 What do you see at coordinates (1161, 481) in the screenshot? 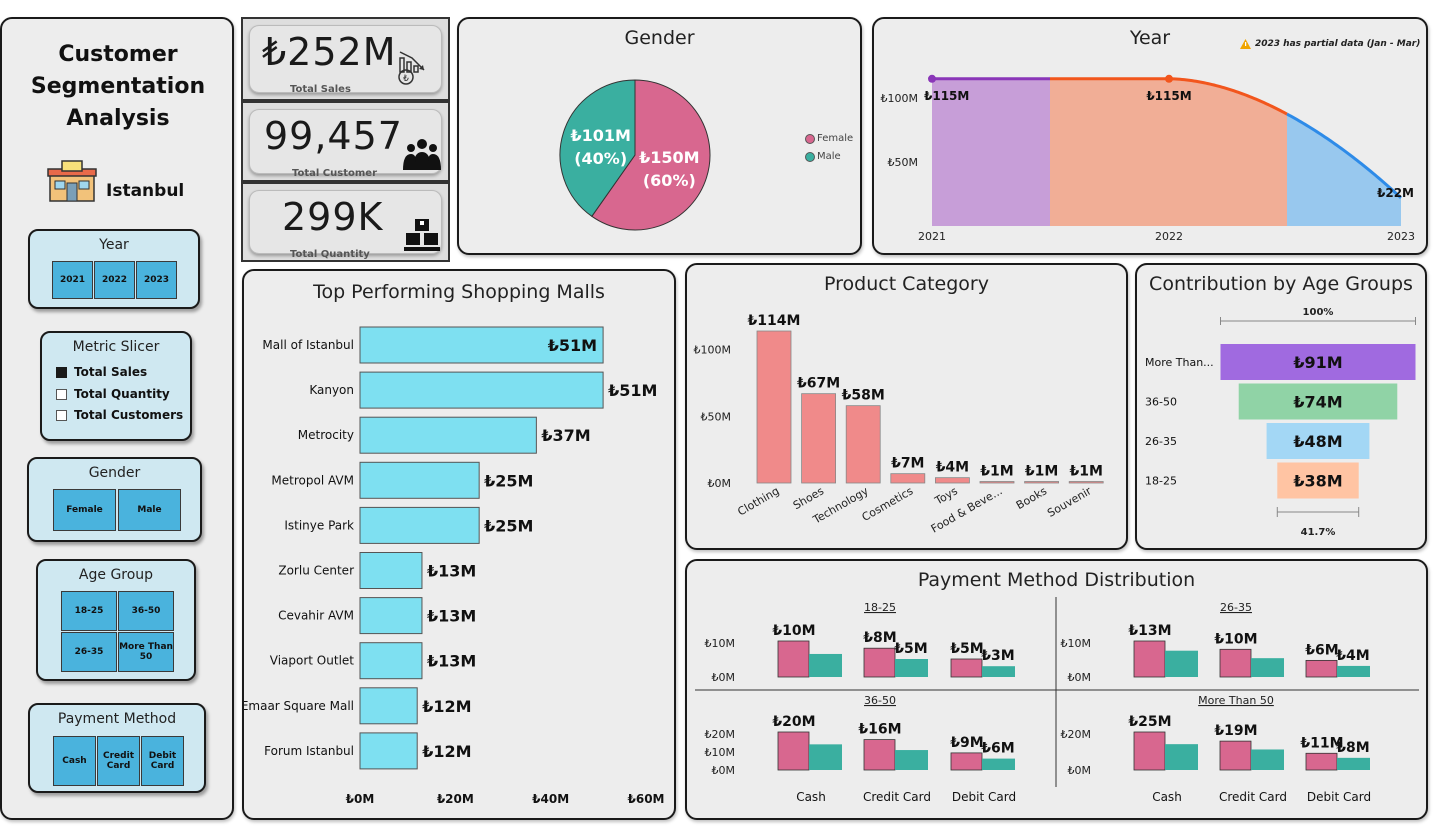
I see `category-label: 18-25` at bounding box center [1161, 481].